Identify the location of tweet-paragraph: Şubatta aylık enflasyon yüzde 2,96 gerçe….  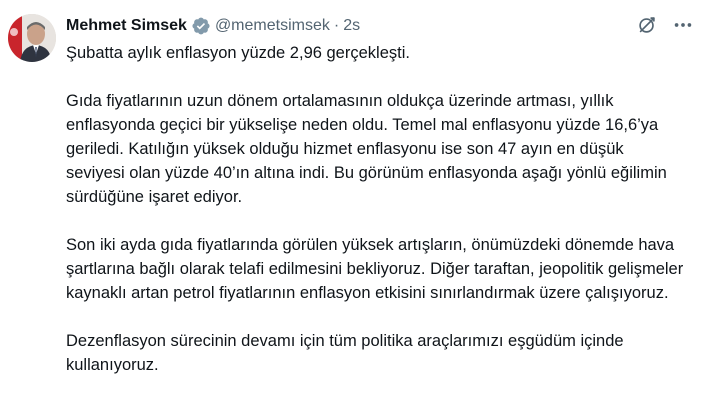
(238, 53).